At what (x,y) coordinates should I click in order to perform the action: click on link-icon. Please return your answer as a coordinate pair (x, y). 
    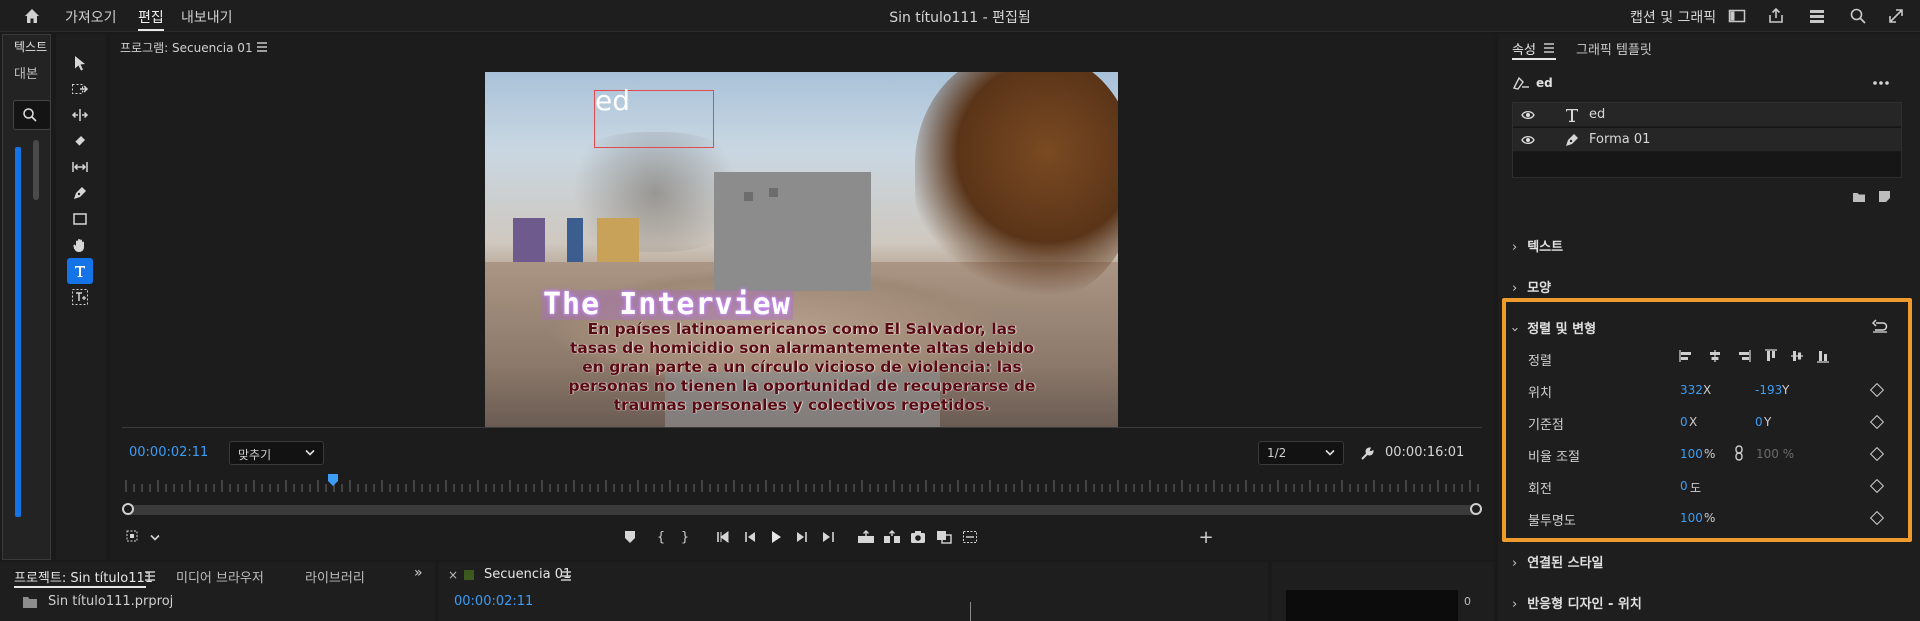
    Looking at the image, I should click on (1739, 453).